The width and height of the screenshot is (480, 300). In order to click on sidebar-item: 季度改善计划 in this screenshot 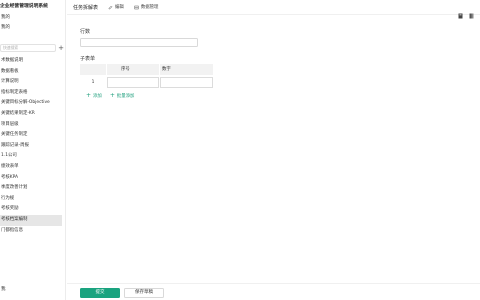, I will do `click(32, 188)`.